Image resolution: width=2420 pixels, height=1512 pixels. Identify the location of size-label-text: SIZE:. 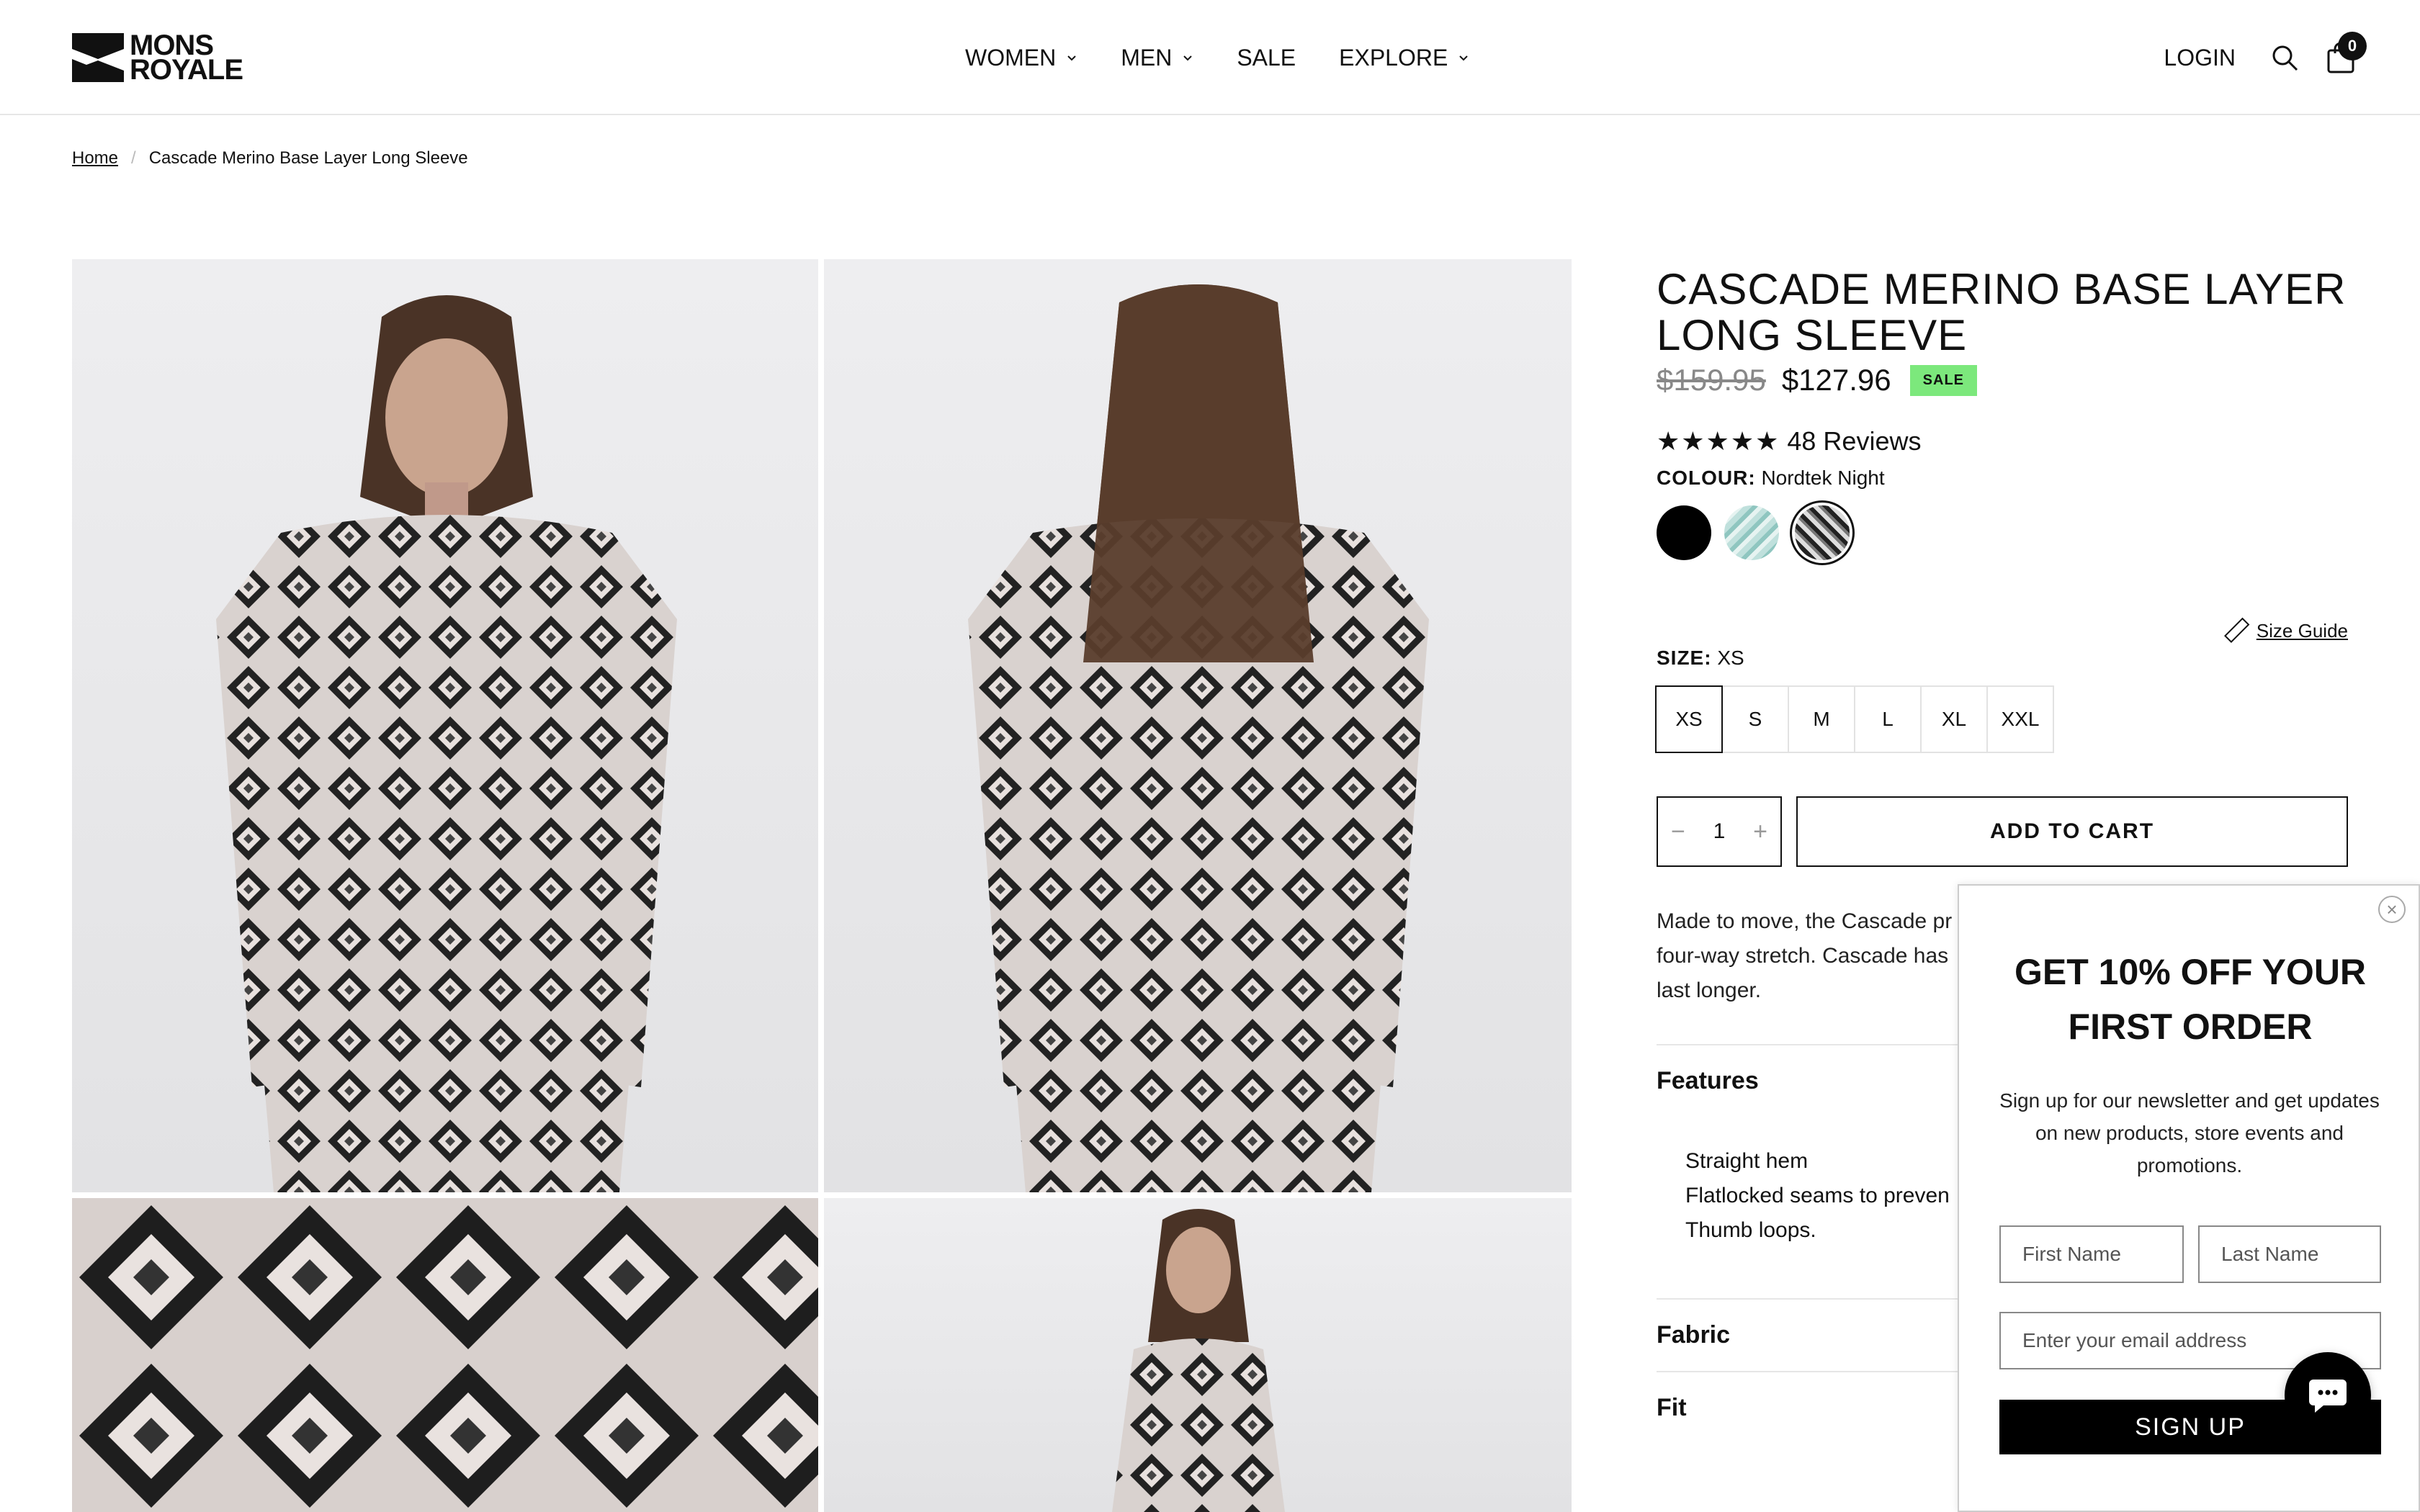
(1684, 658).